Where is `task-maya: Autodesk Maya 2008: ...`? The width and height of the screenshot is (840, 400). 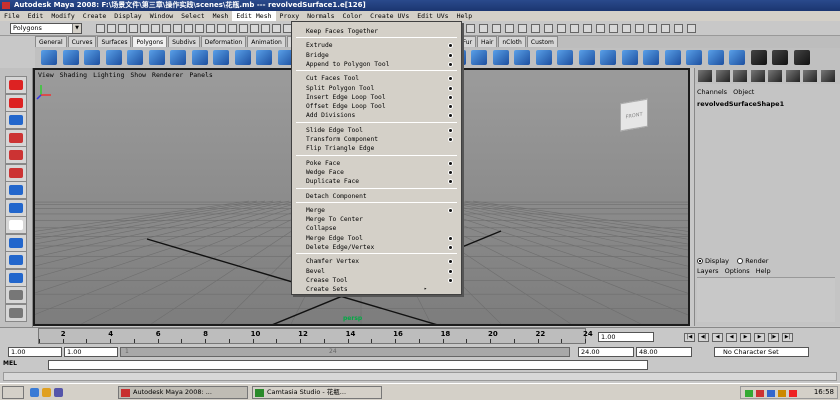
task-maya: Autodesk Maya 2008: ... is located at coordinates (183, 392).